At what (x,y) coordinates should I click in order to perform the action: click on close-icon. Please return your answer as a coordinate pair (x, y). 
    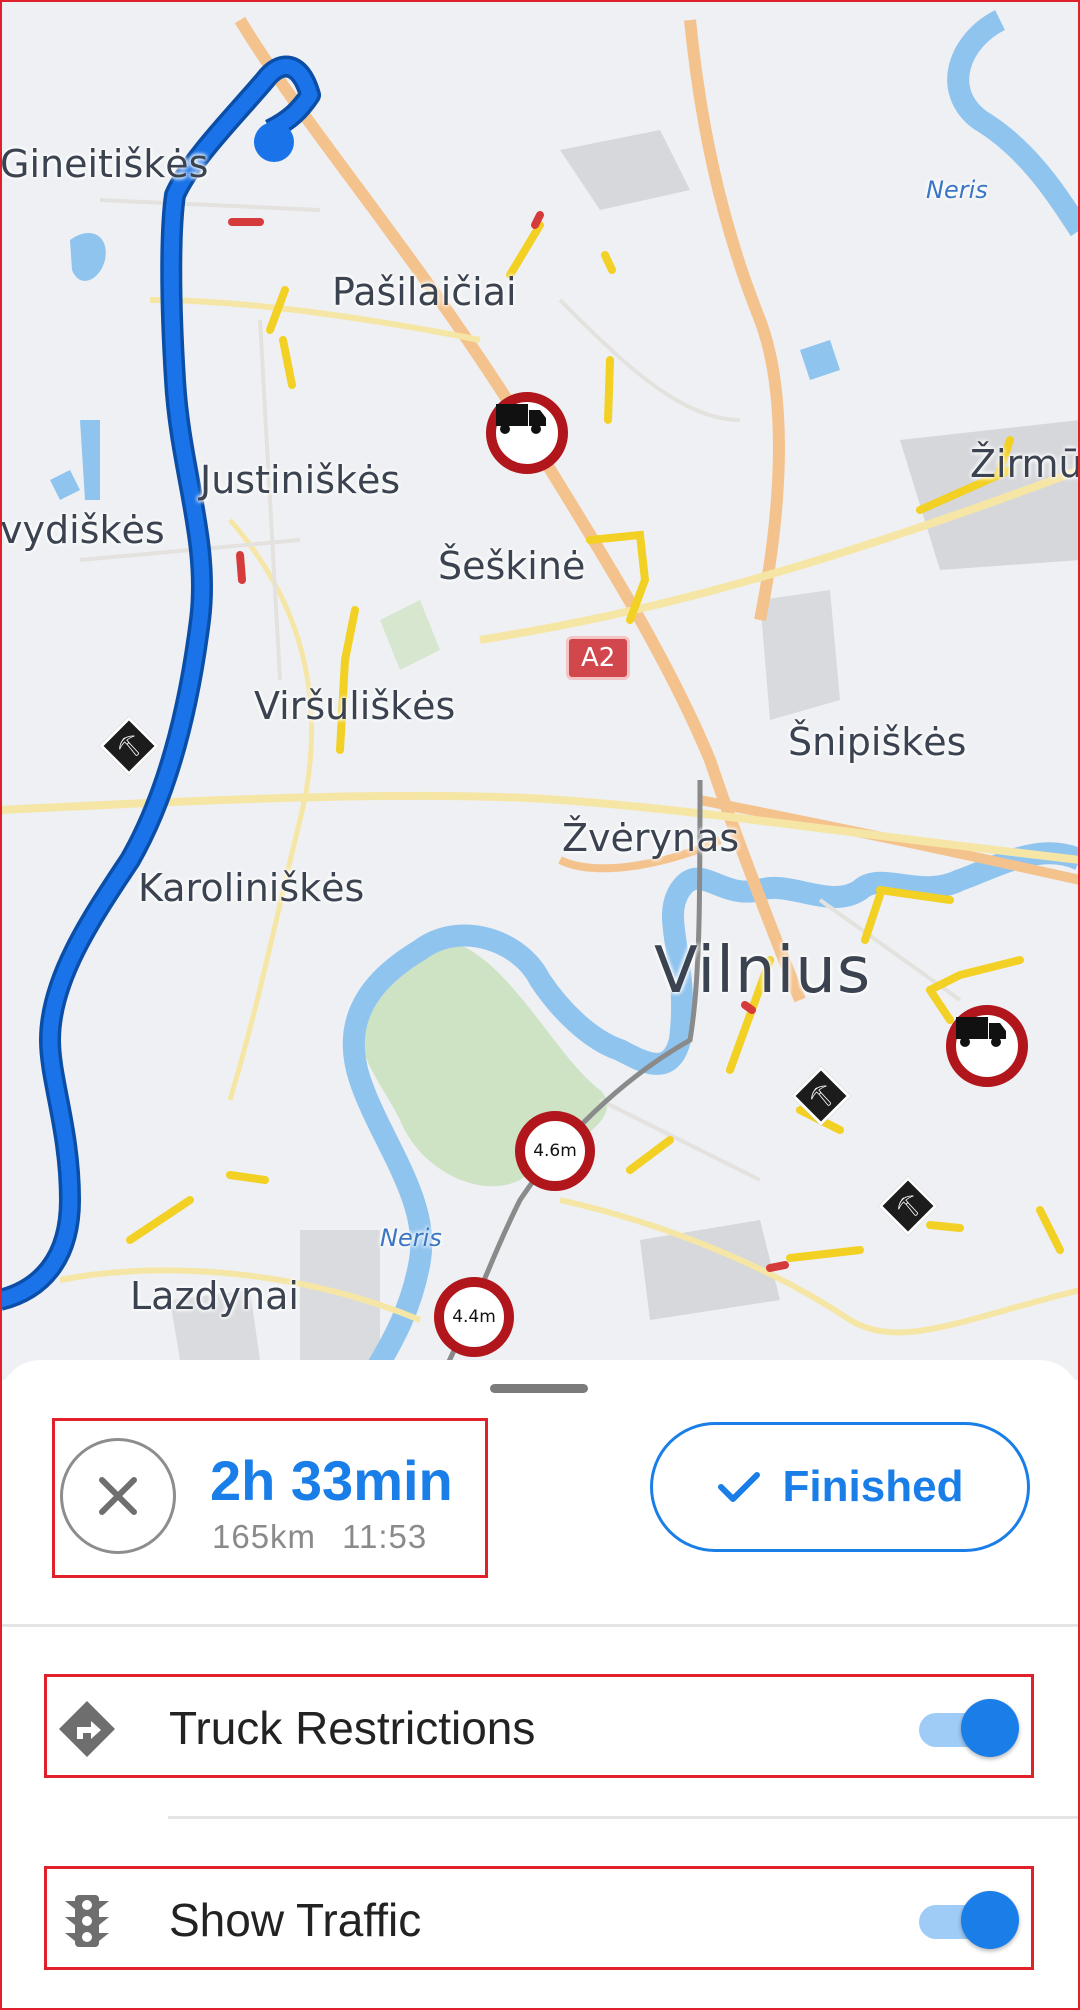
    Looking at the image, I should click on (118, 1496).